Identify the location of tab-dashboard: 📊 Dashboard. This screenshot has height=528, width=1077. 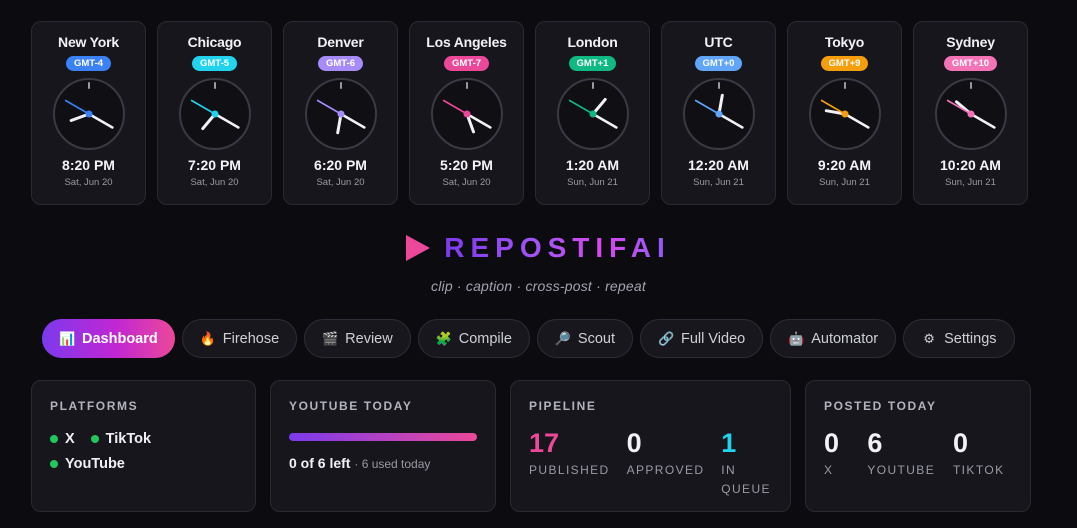
(108, 338).